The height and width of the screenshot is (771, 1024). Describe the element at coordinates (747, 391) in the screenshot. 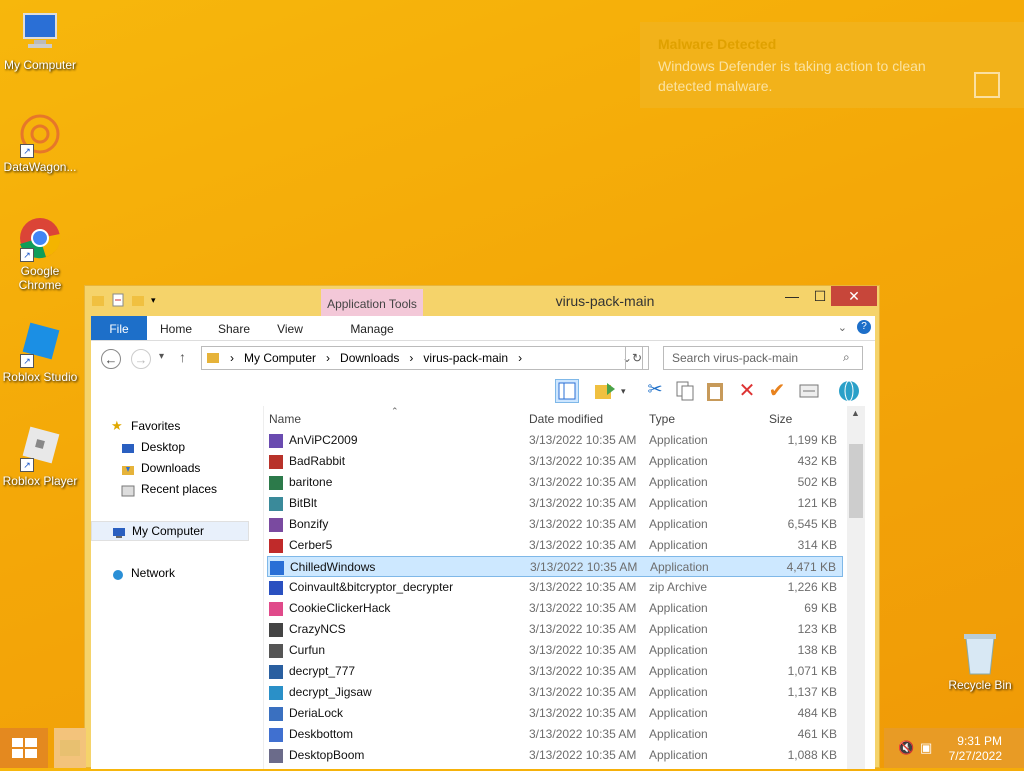

I see `delete-icon: ✕` at that location.